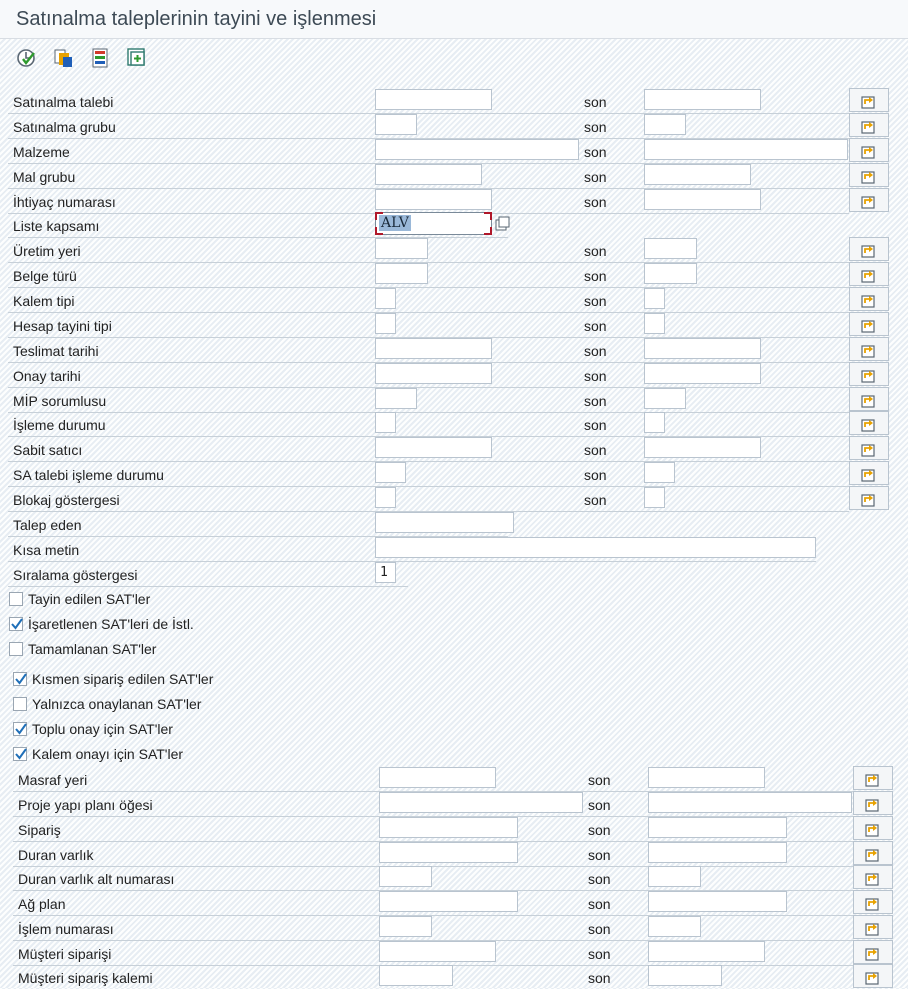 The image size is (908, 989). Describe the element at coordinates (702, 373) in the screenshot. I see `onay-tarihi-to-input` at that location.